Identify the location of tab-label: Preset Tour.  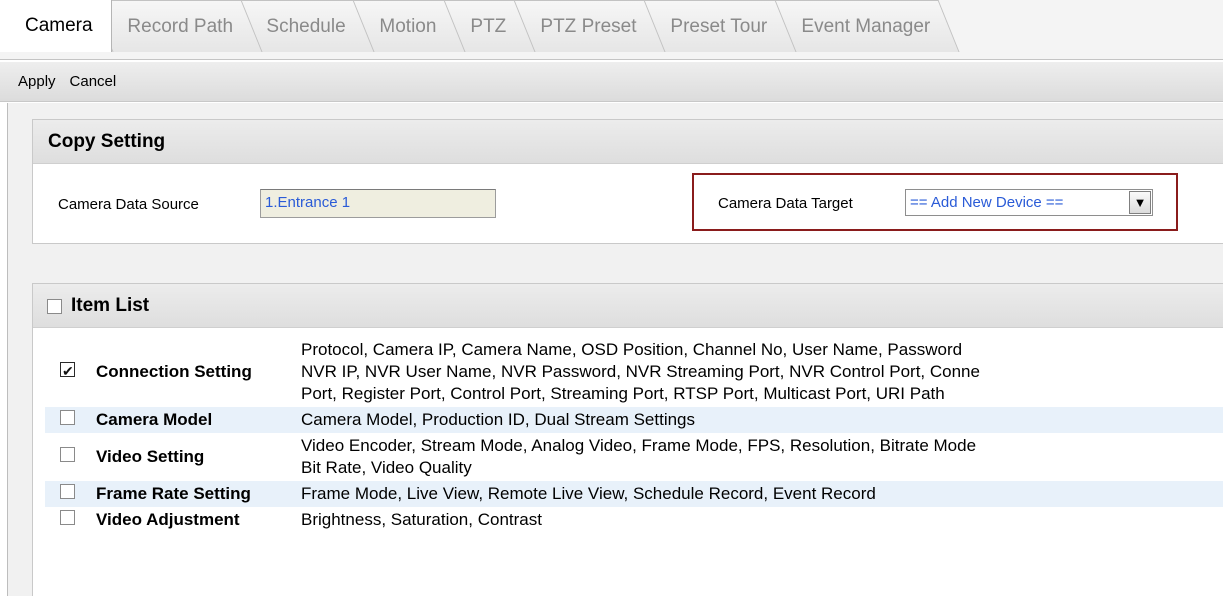
(719, 26).